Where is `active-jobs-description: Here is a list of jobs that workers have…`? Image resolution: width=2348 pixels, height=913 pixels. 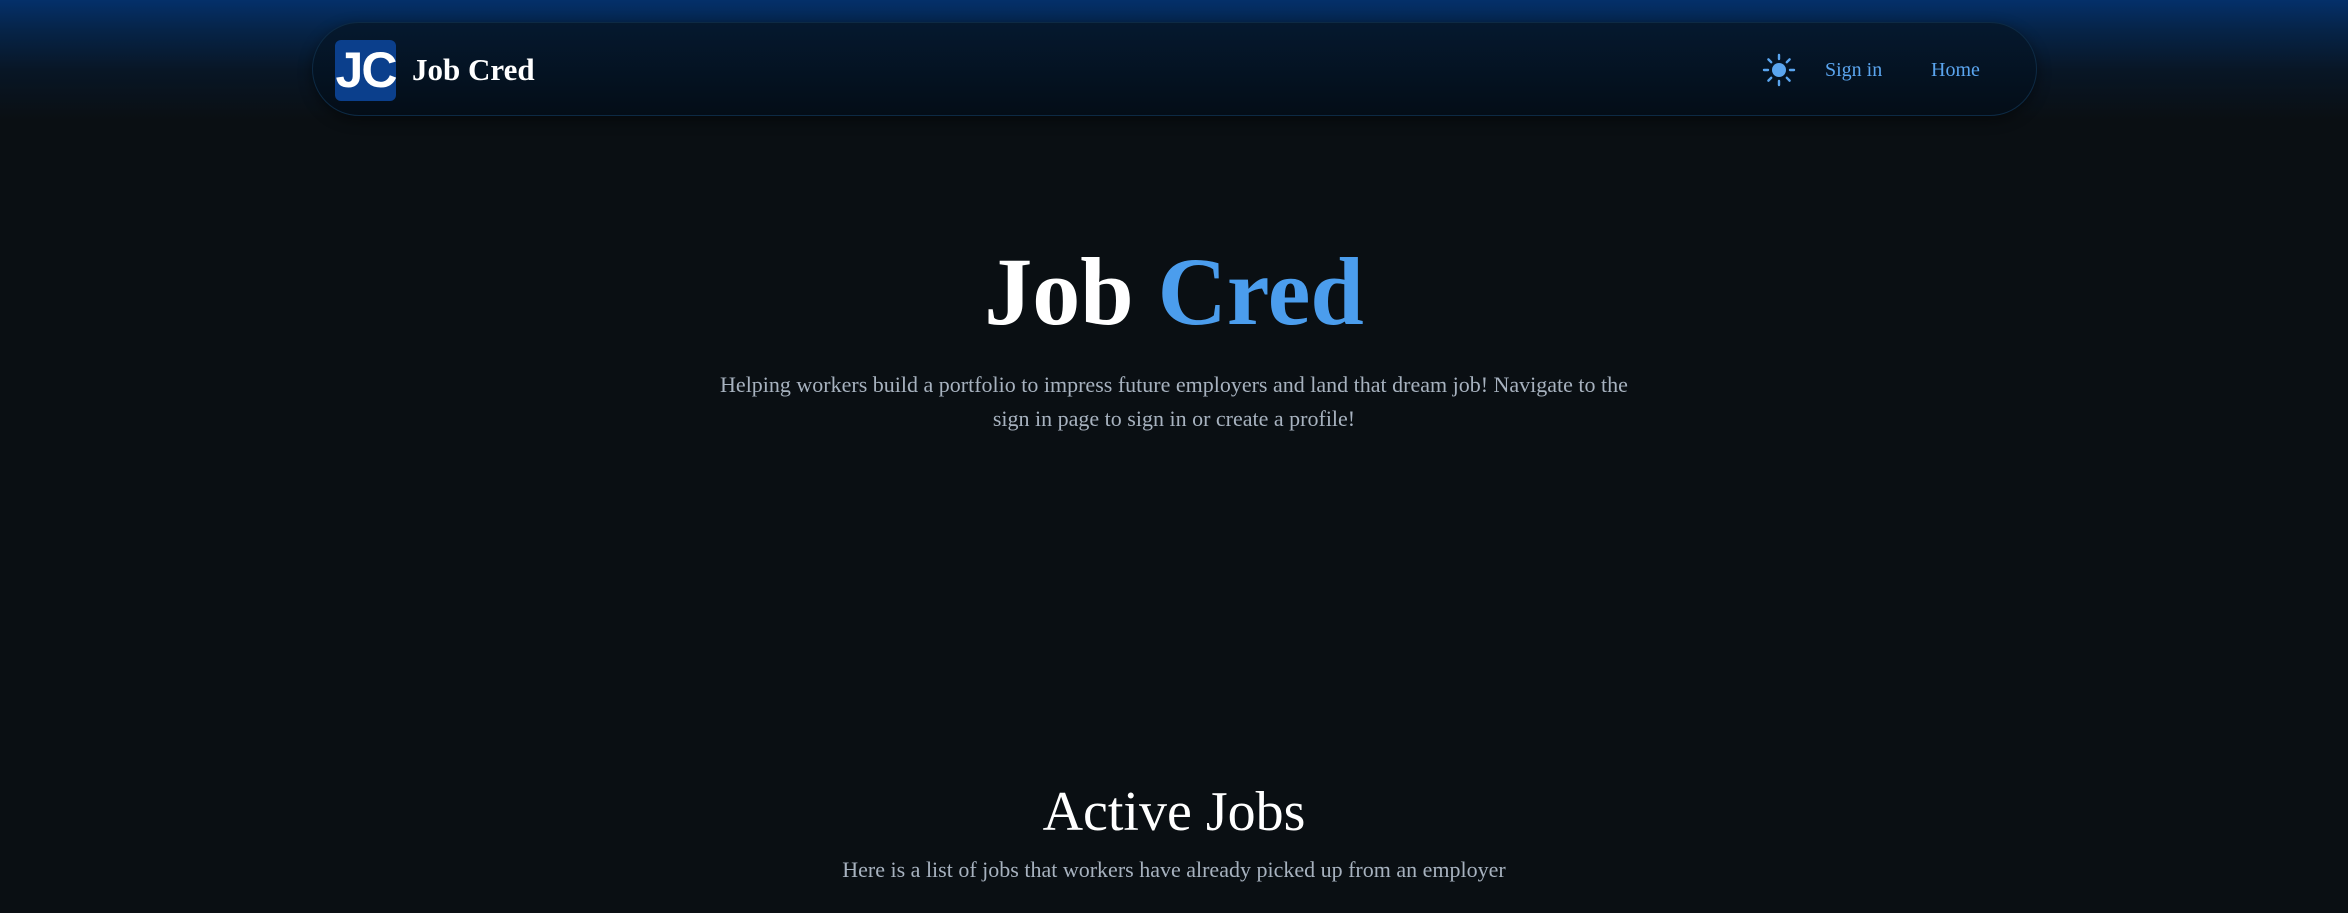 active-jobs-description: Here is a list of jobs that workers have… is located at coordinates (1174, 869).